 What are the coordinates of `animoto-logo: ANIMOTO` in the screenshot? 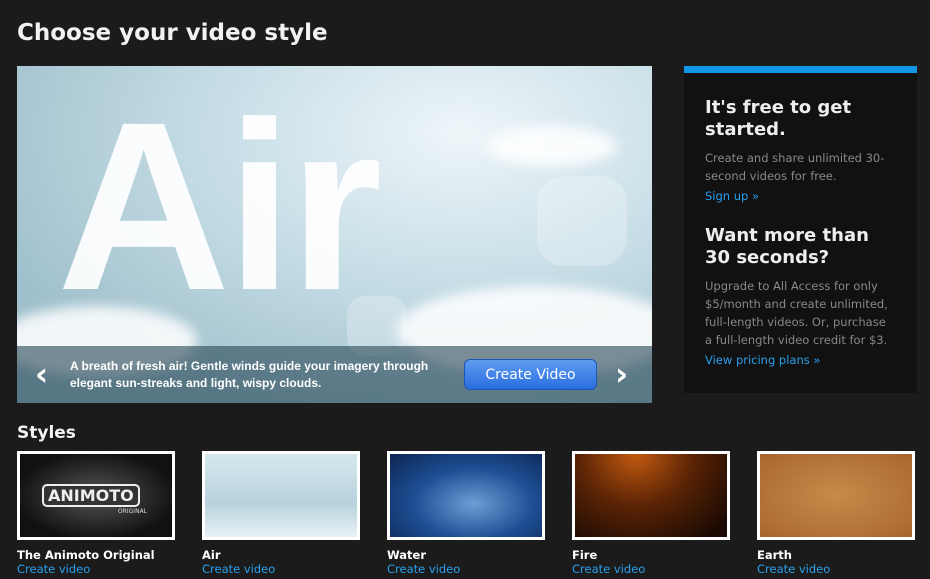 It's located at (91, 495).